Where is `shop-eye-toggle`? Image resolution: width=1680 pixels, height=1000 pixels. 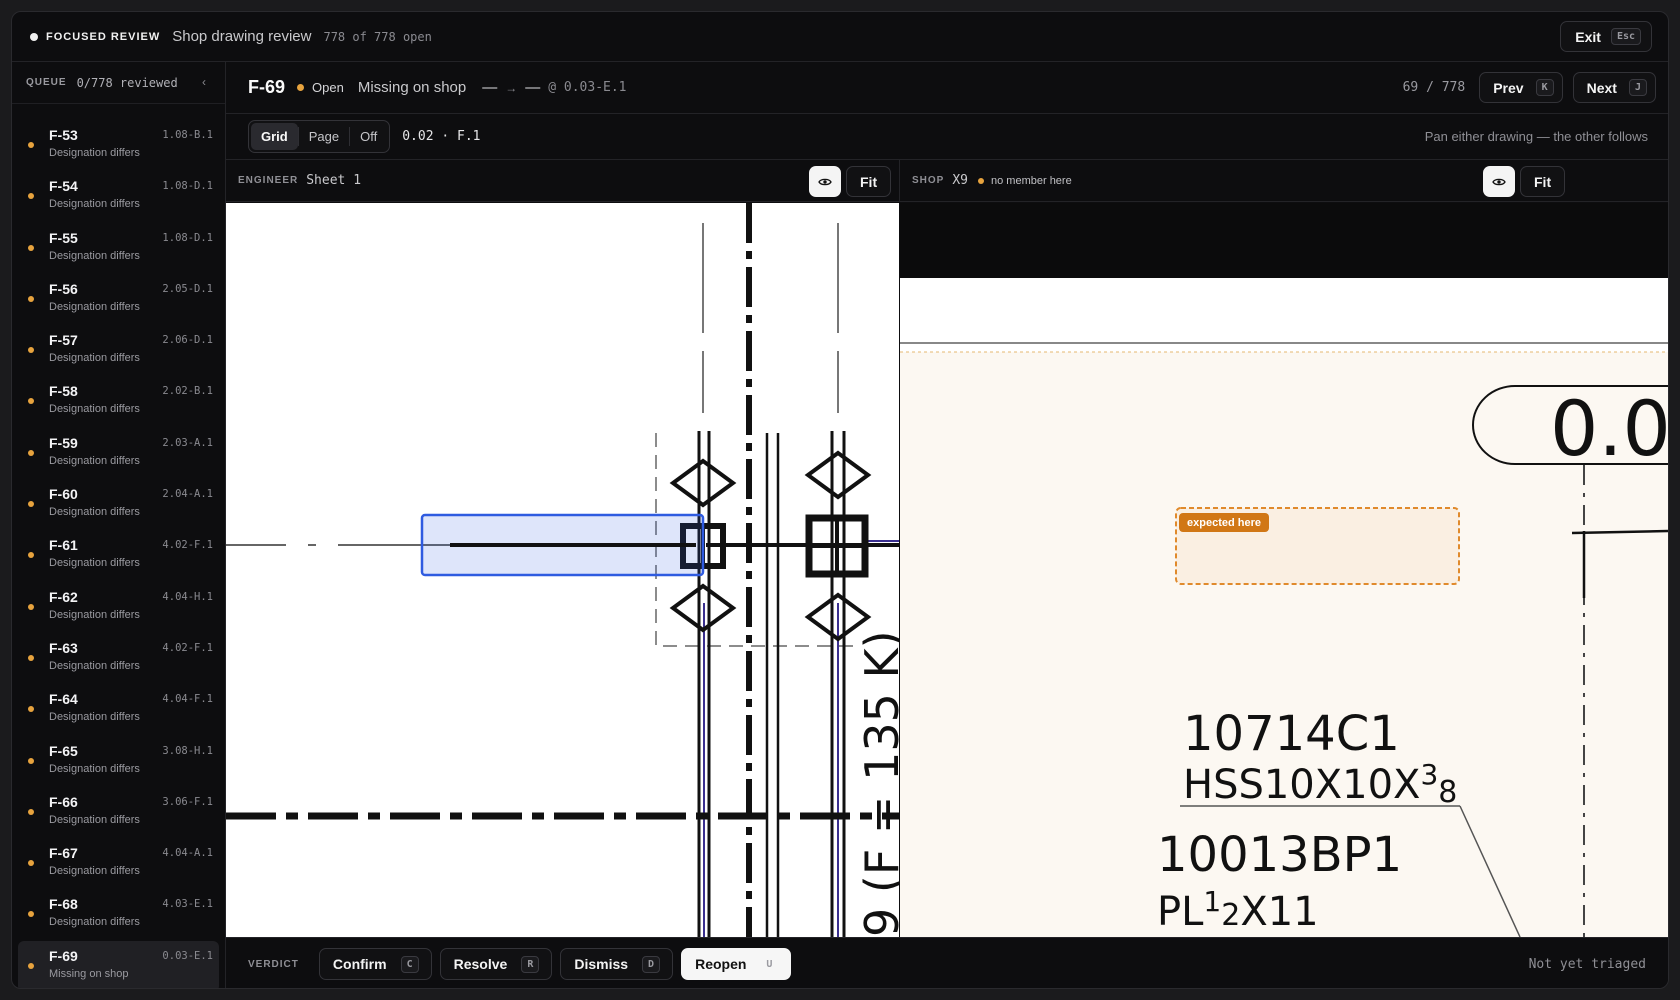 shop-eye-toggle is located at coordinates (1499, 181).